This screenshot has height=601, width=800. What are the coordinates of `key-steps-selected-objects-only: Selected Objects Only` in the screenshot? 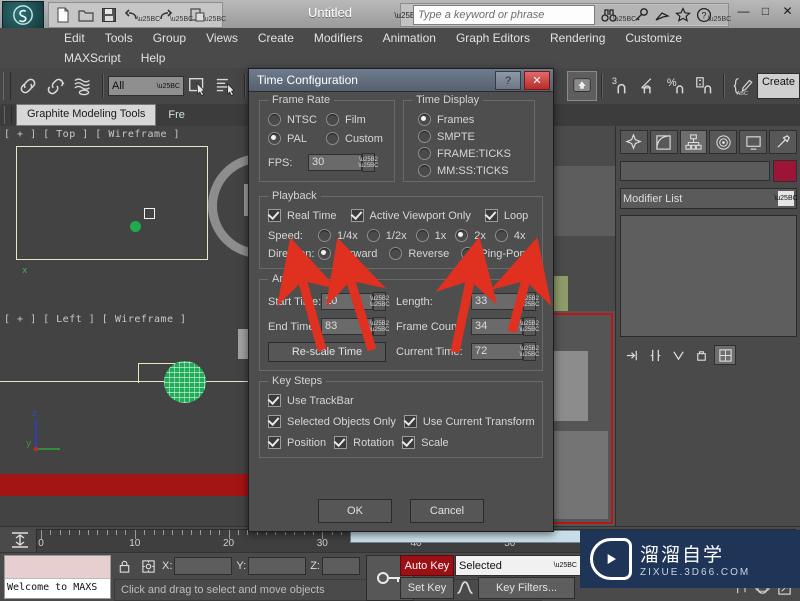 It's located at (332, 421).